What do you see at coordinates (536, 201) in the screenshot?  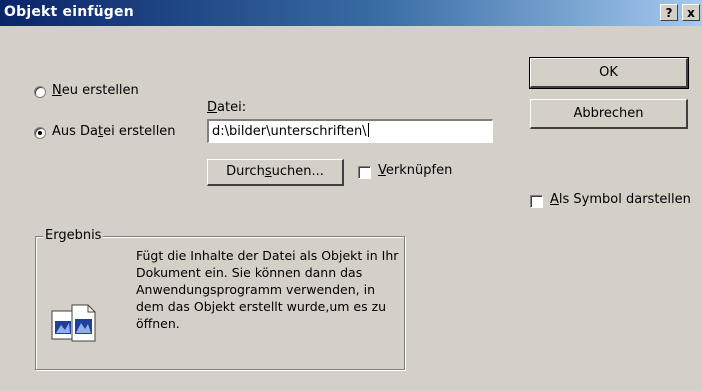 I see `symbol-checkbox` at bounding box center [536, 201].